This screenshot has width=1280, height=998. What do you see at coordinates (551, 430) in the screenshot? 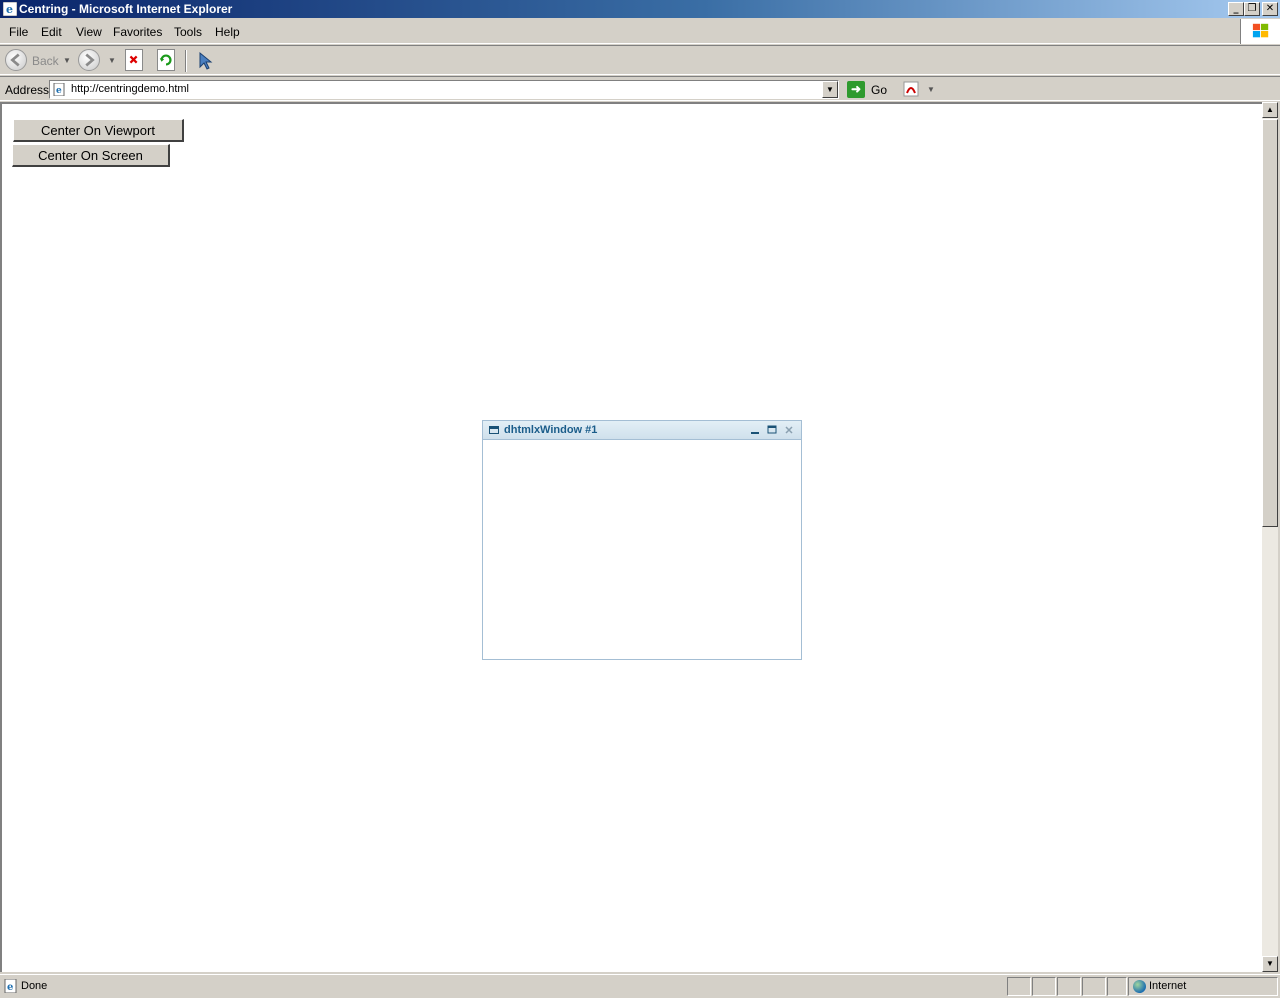
I see `dhtmlx-window-title: dhtmlxWindow #1` at bounding box center [551, 430].